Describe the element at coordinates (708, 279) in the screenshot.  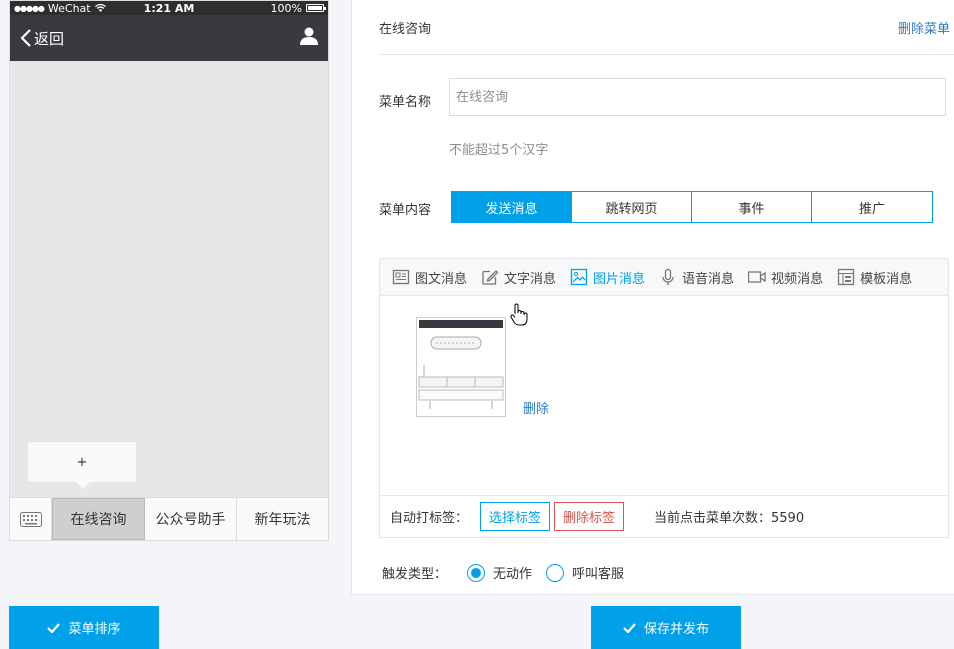
I see `tab-label: 语音消息` at that location.